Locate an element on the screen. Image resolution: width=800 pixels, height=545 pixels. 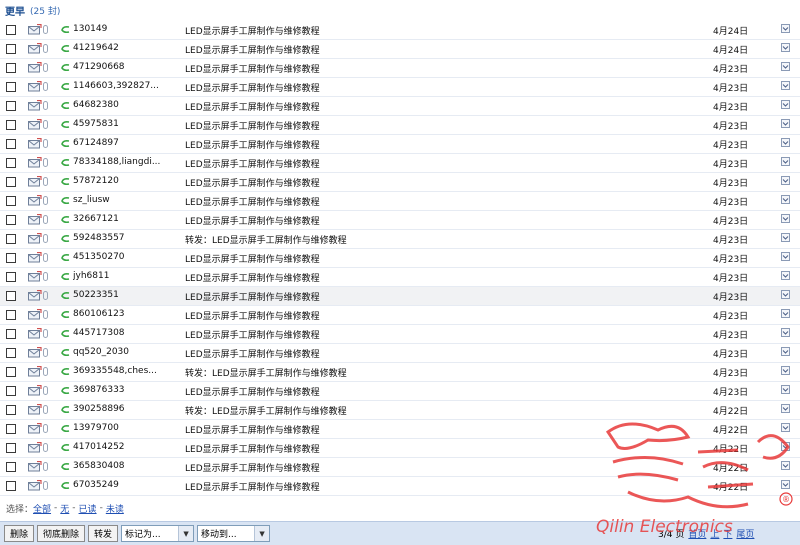
table-row: 57872120 LED显示屏手工屏制作与维修教程 4月23日 is located at coordinates (400, 182).